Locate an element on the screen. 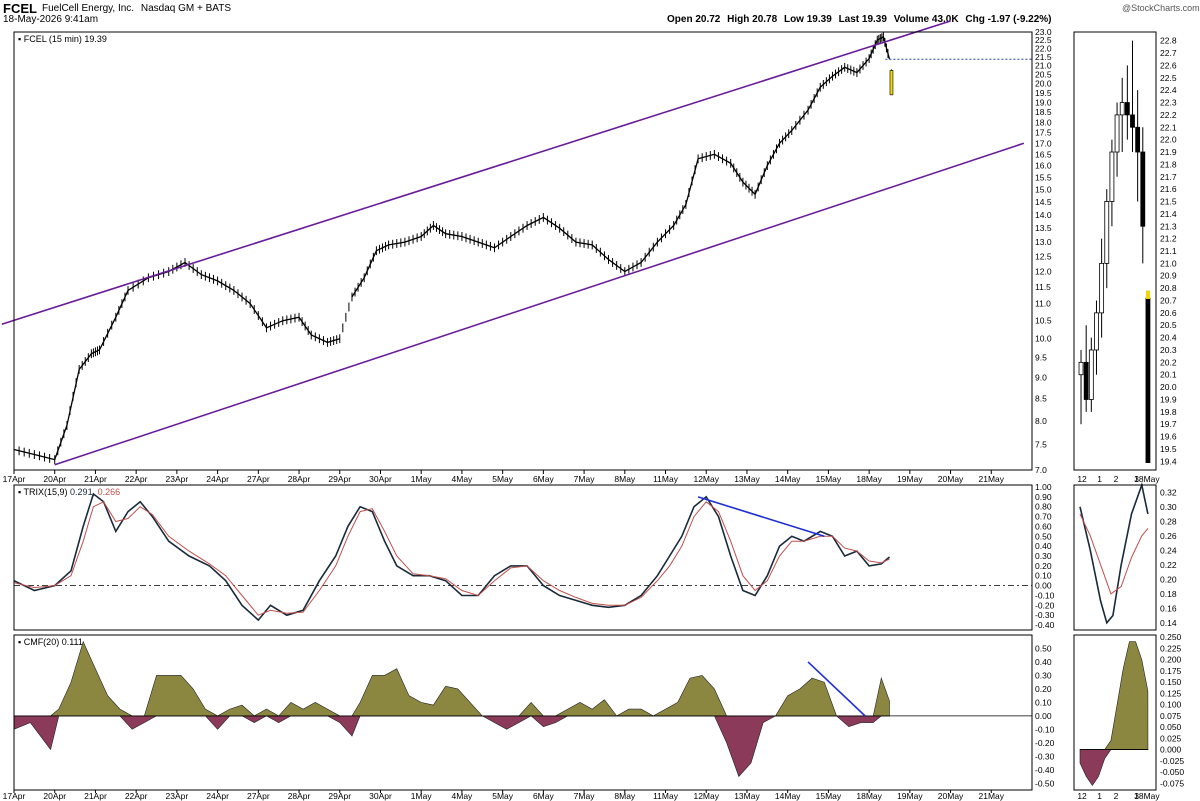 Image resolution: width=1200 pixels, height=801 pixels. cmf-y-tick-label: -0.40 is located at coordinates (1045, 770).